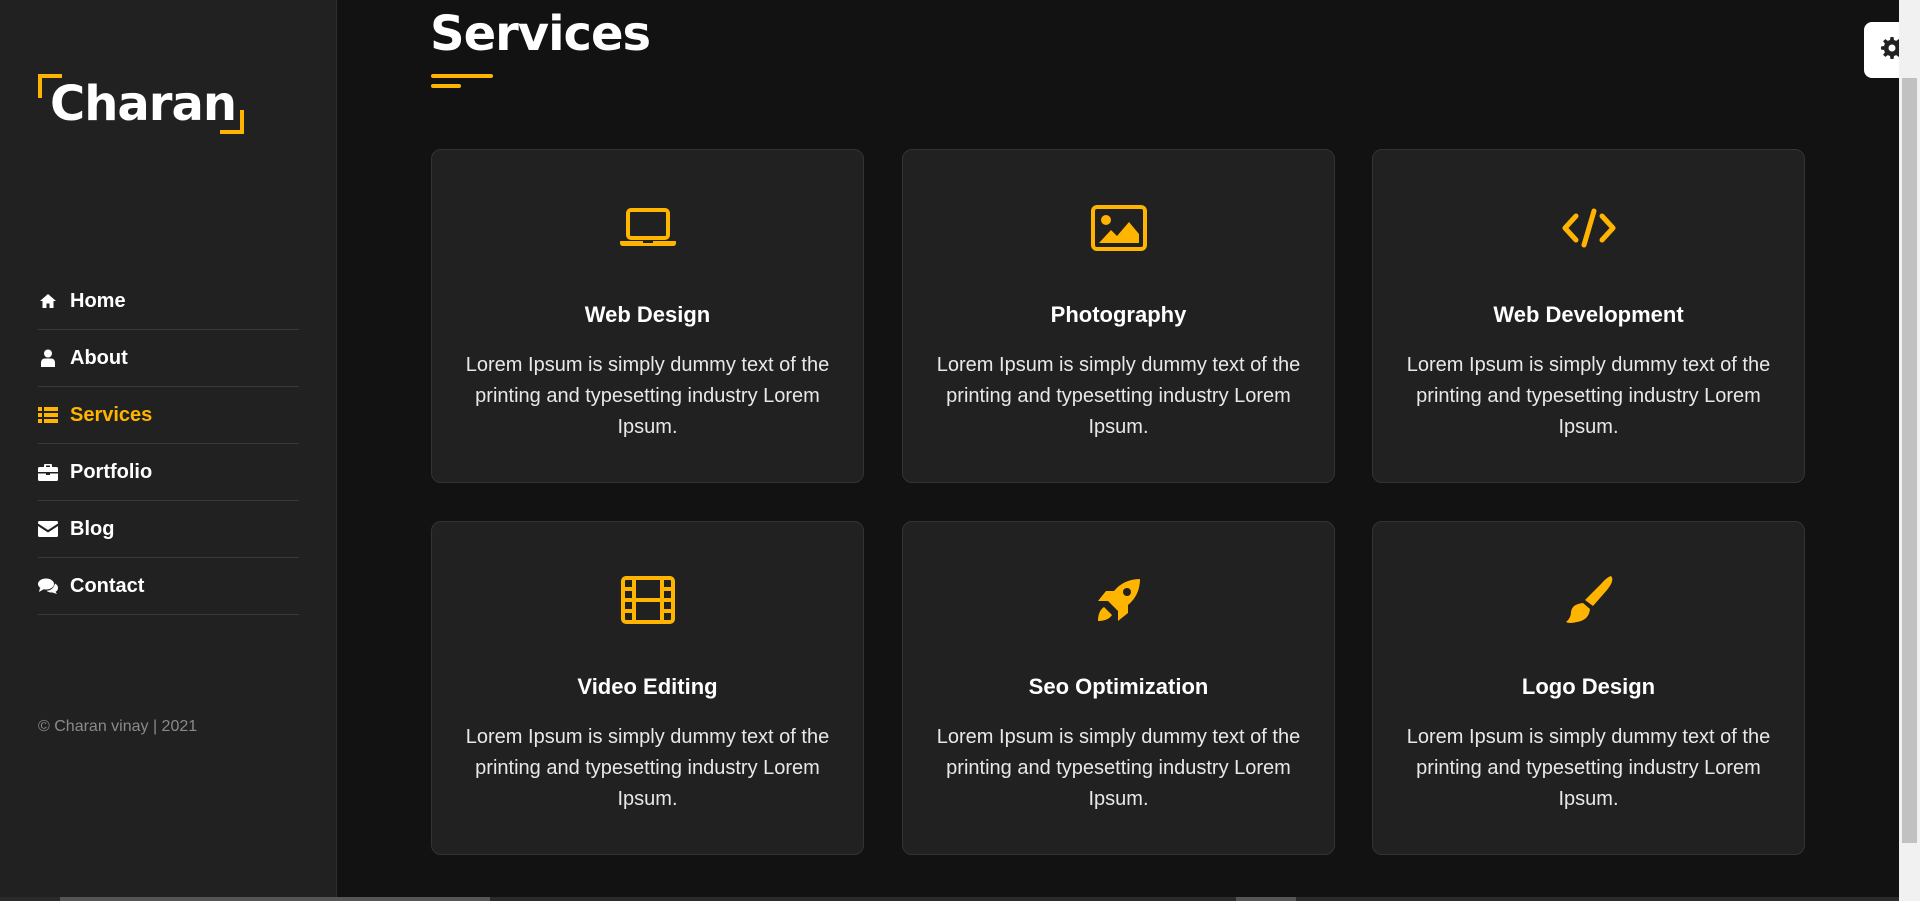 This screenshot has height=901, width=1920. Describe the element at coordinates (1589, 228) in the screenshot. I see `code-icon` at that location.